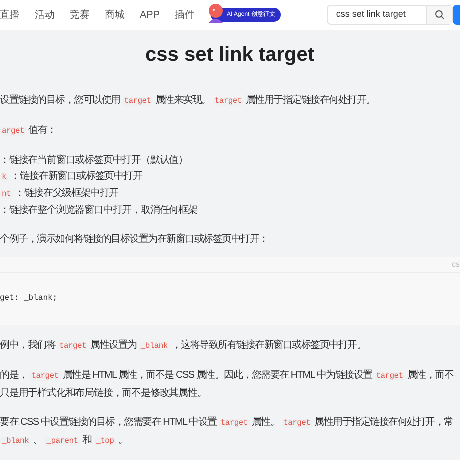  What do you see at coordinates (183, 345) in the screenshot?
I see `paragraph: 例中，我们将 target 属性设置为 _blank ，这将导致所有链接在新窗口或标签页中打开。` at bounding box center [183, 345].